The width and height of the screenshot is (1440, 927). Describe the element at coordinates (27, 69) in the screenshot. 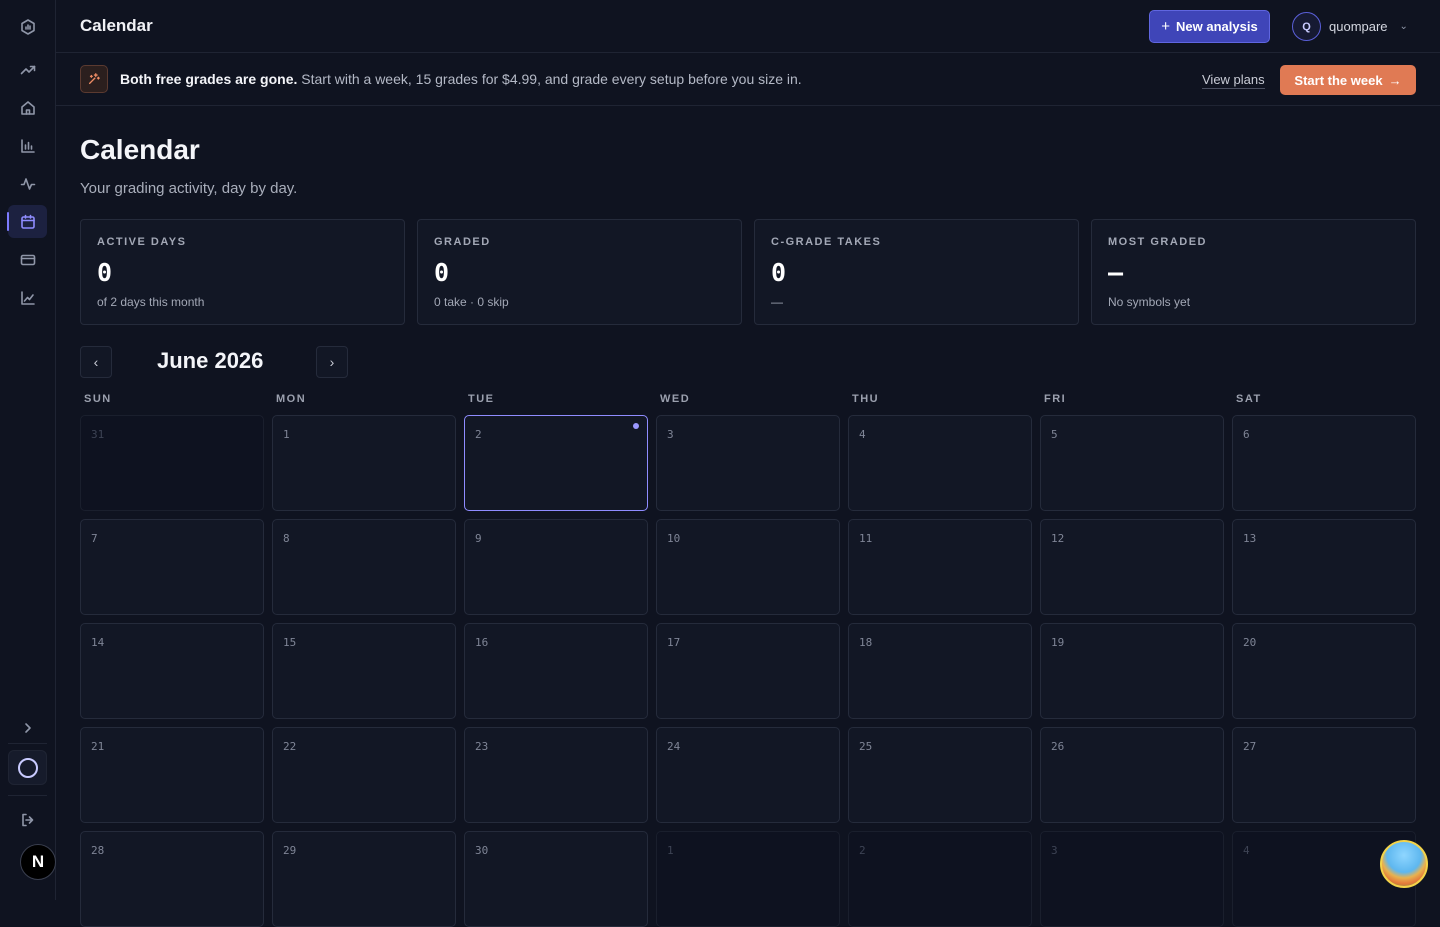

I see `trending-icon` at that location.